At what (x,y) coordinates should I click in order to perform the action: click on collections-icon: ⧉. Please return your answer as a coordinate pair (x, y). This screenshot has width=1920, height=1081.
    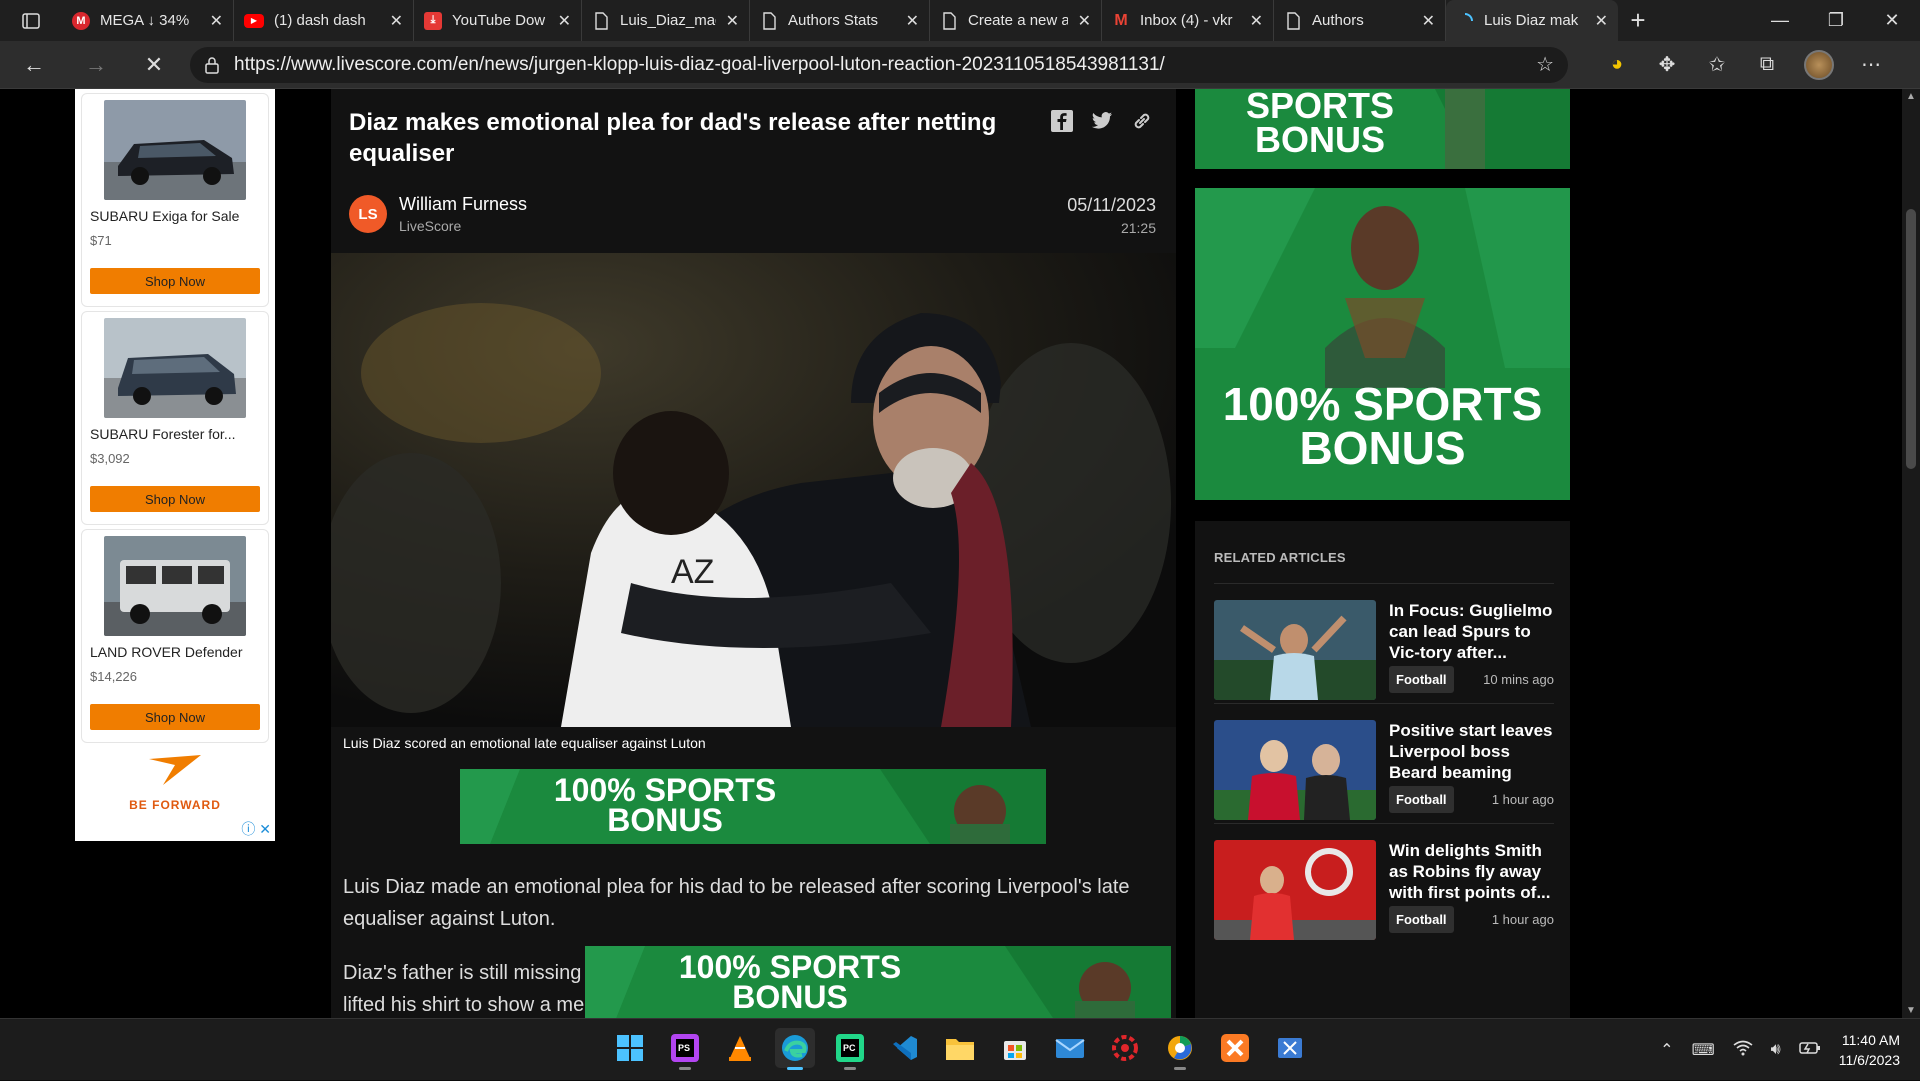
    Looking at the image, I should click on (1767, 65).